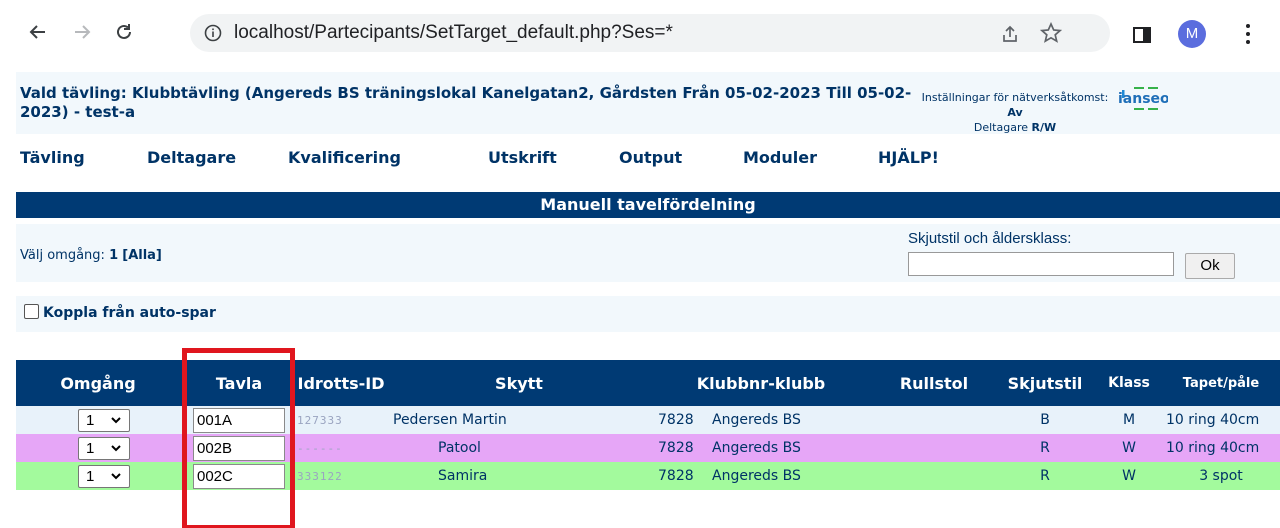 This screenshot has height=528, width=1280. Describe the element at coordinates (1221, 476) in the screenshot. I see `face-value: 3 spot` at that location.